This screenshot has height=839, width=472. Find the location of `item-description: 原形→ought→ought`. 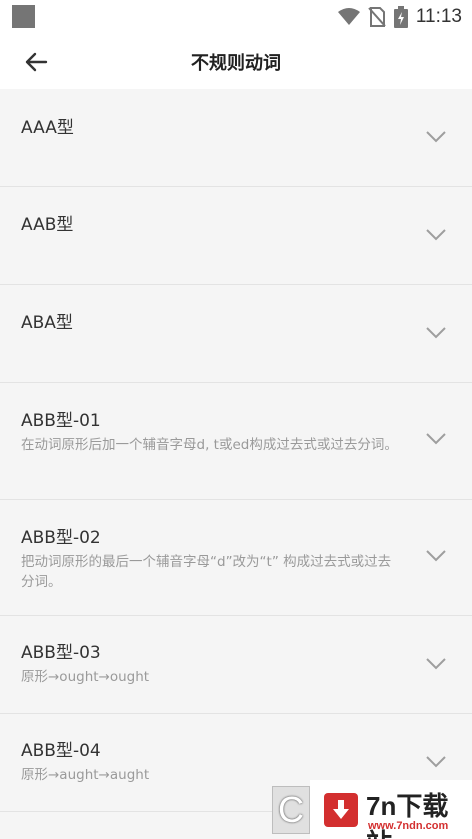

item-description: 原形→ought→ought is located at coordinates (85, 677).